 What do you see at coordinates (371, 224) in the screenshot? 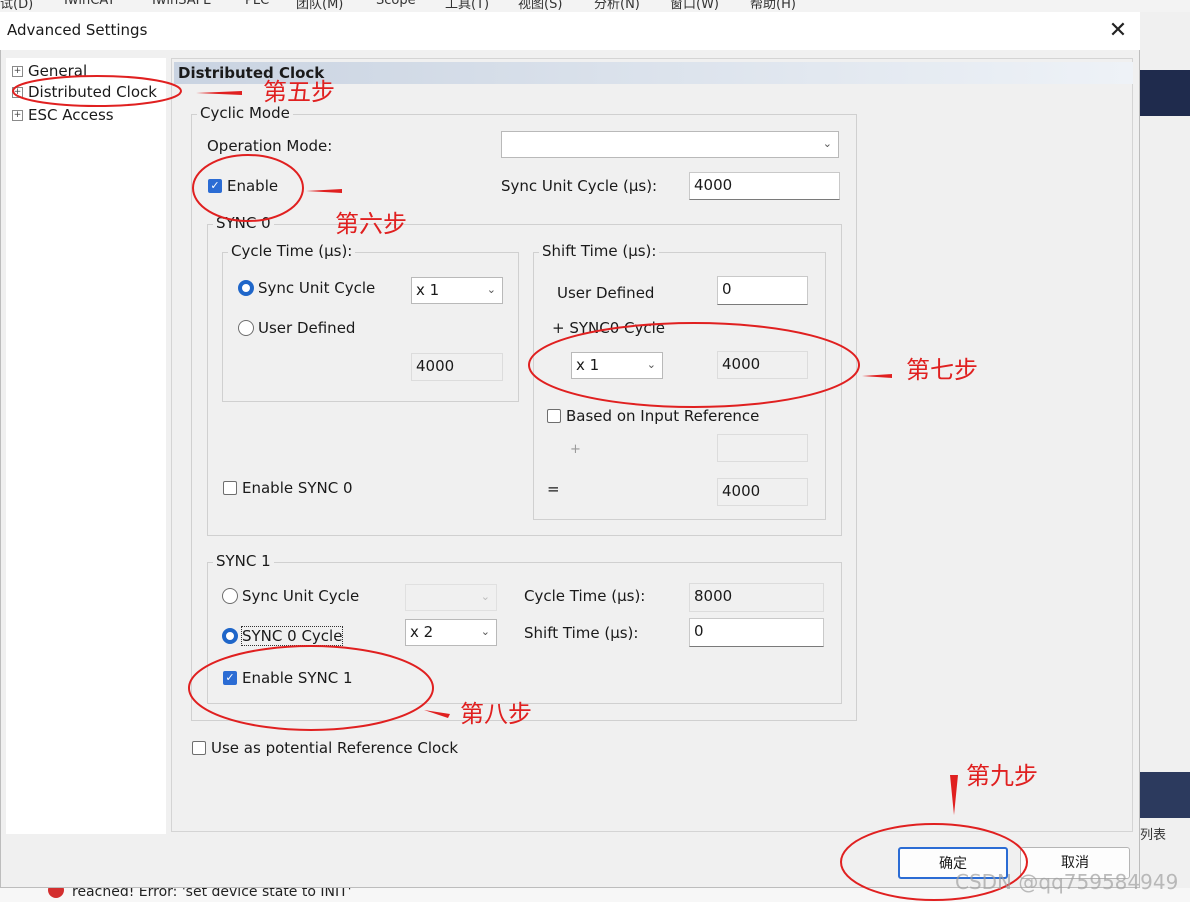
I see `annotation-step6: 第六步` at bounding box center [371, 224].